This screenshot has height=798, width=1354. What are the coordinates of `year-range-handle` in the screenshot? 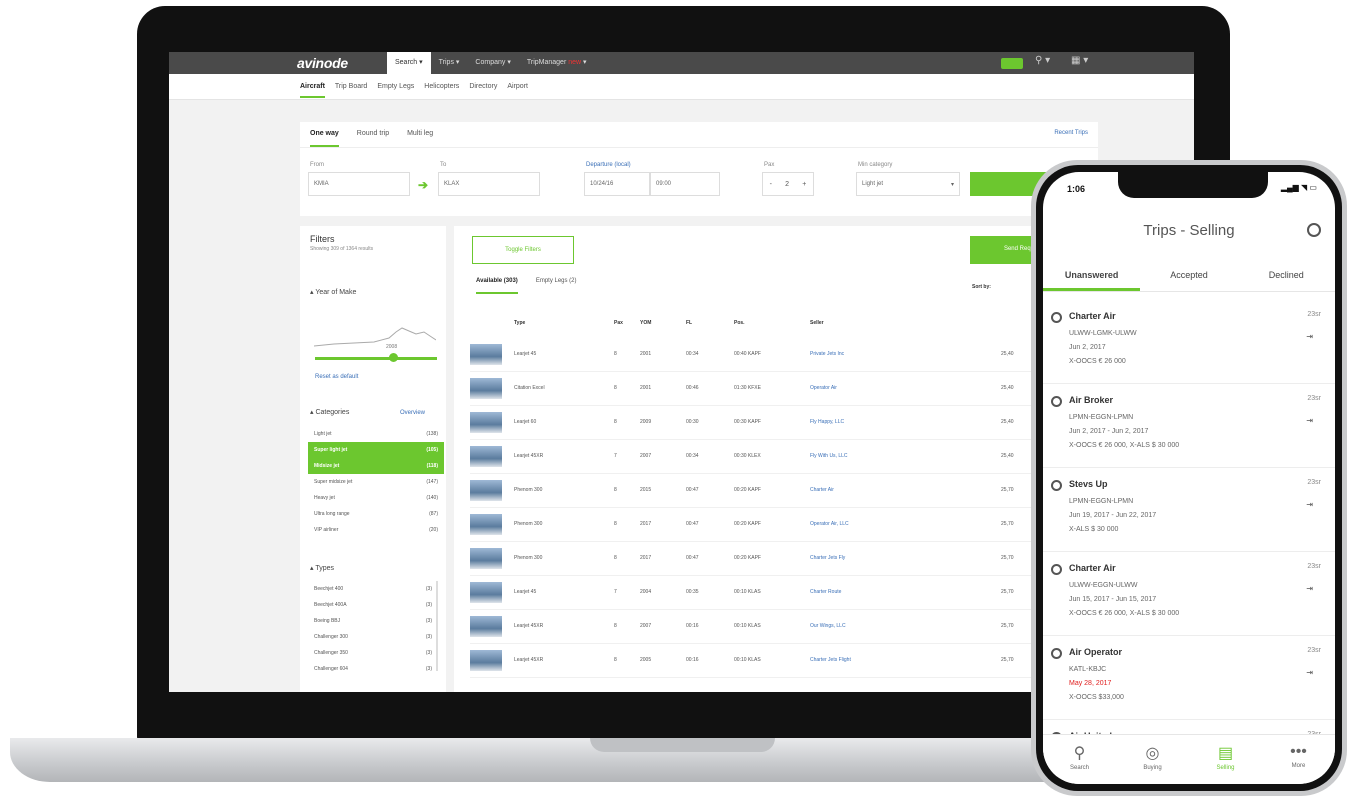 It's located at (393, 357).